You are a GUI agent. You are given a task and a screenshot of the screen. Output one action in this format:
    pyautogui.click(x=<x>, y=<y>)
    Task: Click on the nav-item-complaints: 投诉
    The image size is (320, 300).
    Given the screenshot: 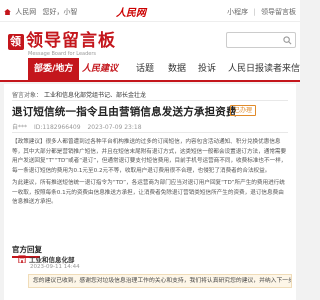 What is the action you would take?
    pyautogui.click(x=207, y=69)
    